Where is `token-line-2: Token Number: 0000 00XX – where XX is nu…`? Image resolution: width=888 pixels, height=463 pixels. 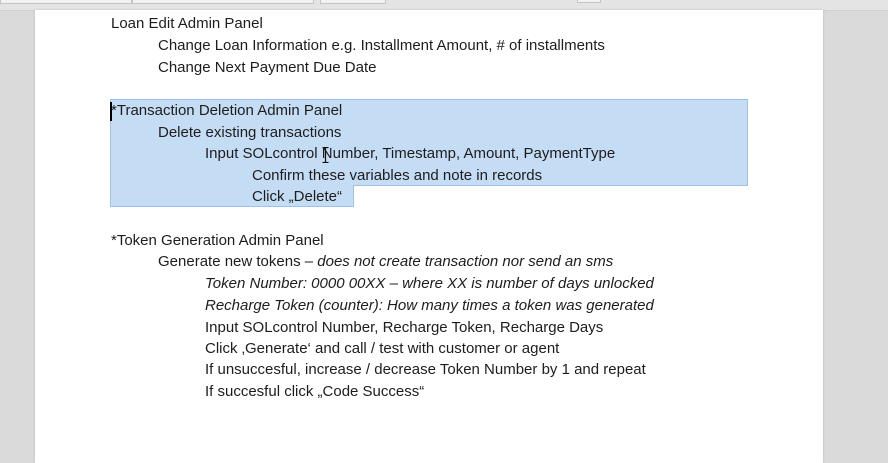 token-line-2: Token Number: 0000 00XX – where XX is nu… is located at coordinates (429, 283).